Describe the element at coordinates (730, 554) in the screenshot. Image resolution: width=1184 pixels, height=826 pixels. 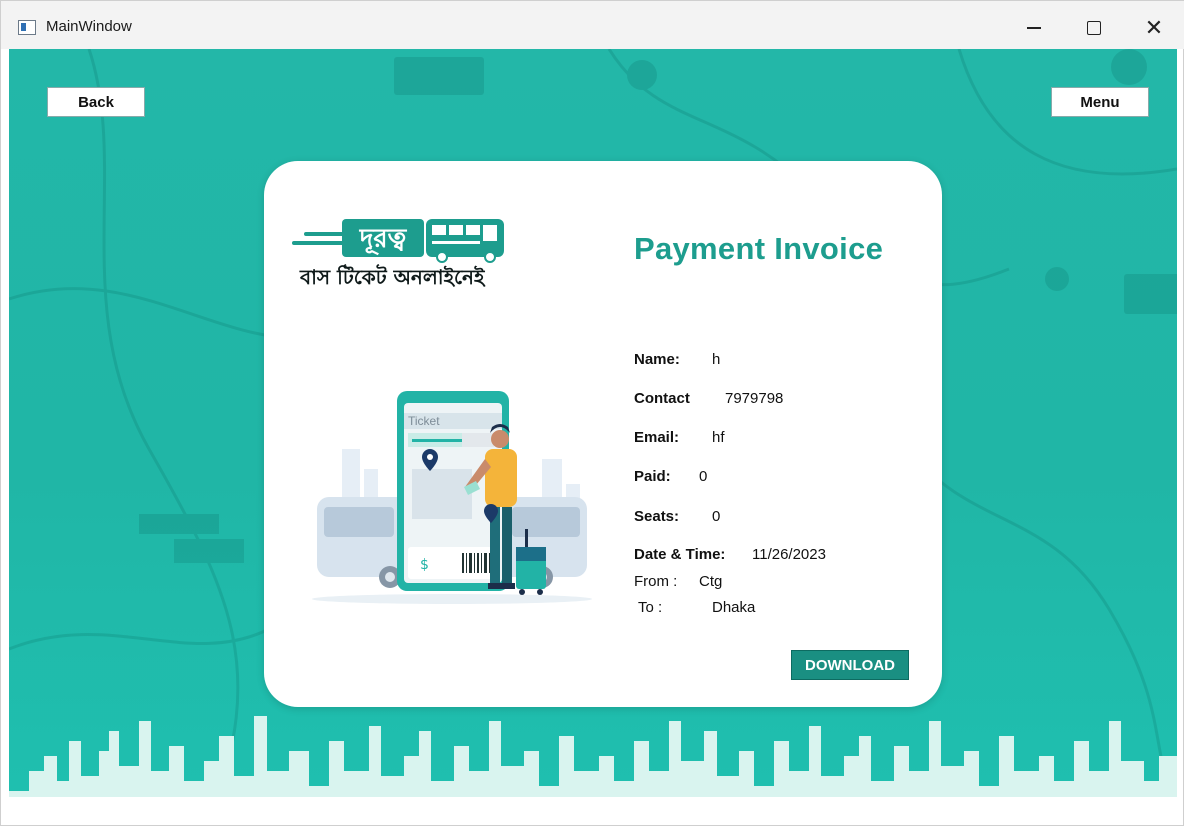
I see `datetime-row: Date & Time: 11/26/2023` at that location.